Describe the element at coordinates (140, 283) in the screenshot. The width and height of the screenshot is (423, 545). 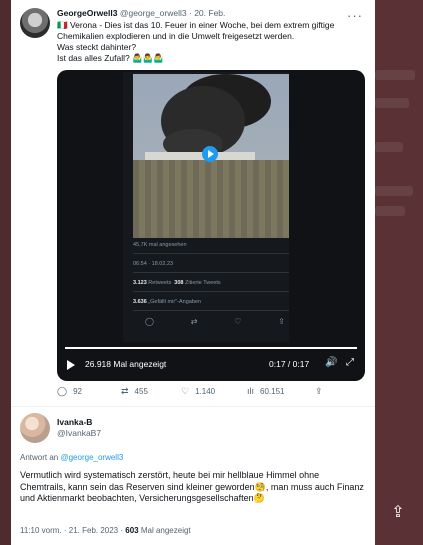
I see `inner-retweets-count: 3.123` at that location.